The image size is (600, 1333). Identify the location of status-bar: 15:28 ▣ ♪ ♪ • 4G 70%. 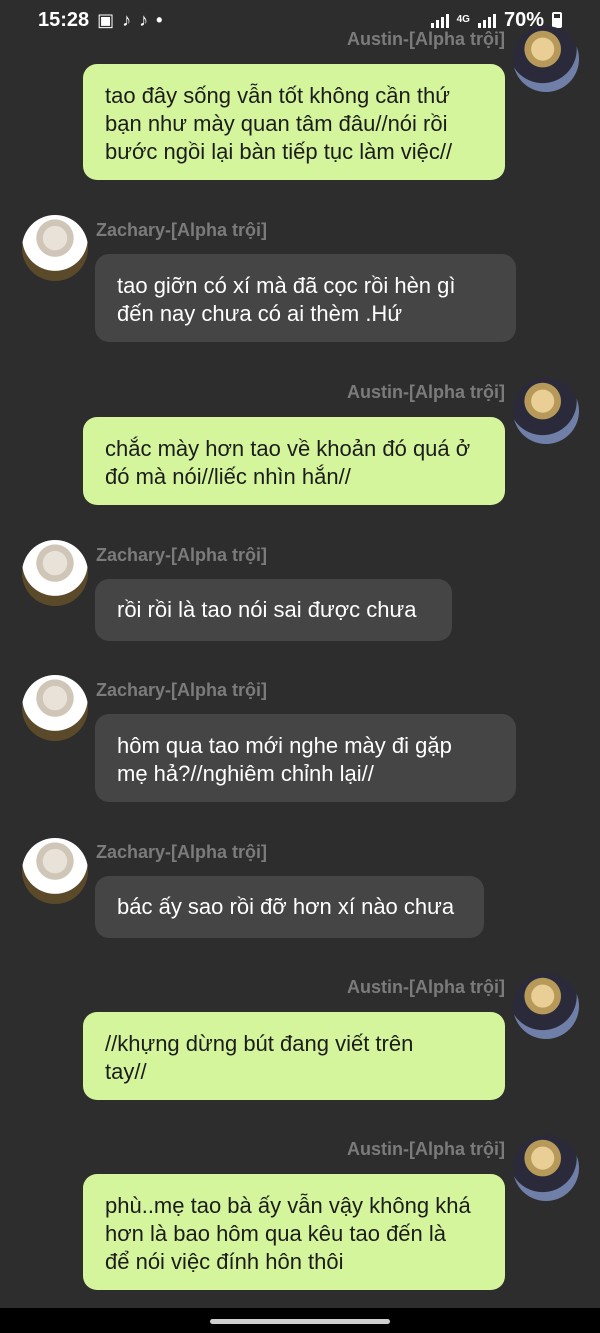
(300, 20).